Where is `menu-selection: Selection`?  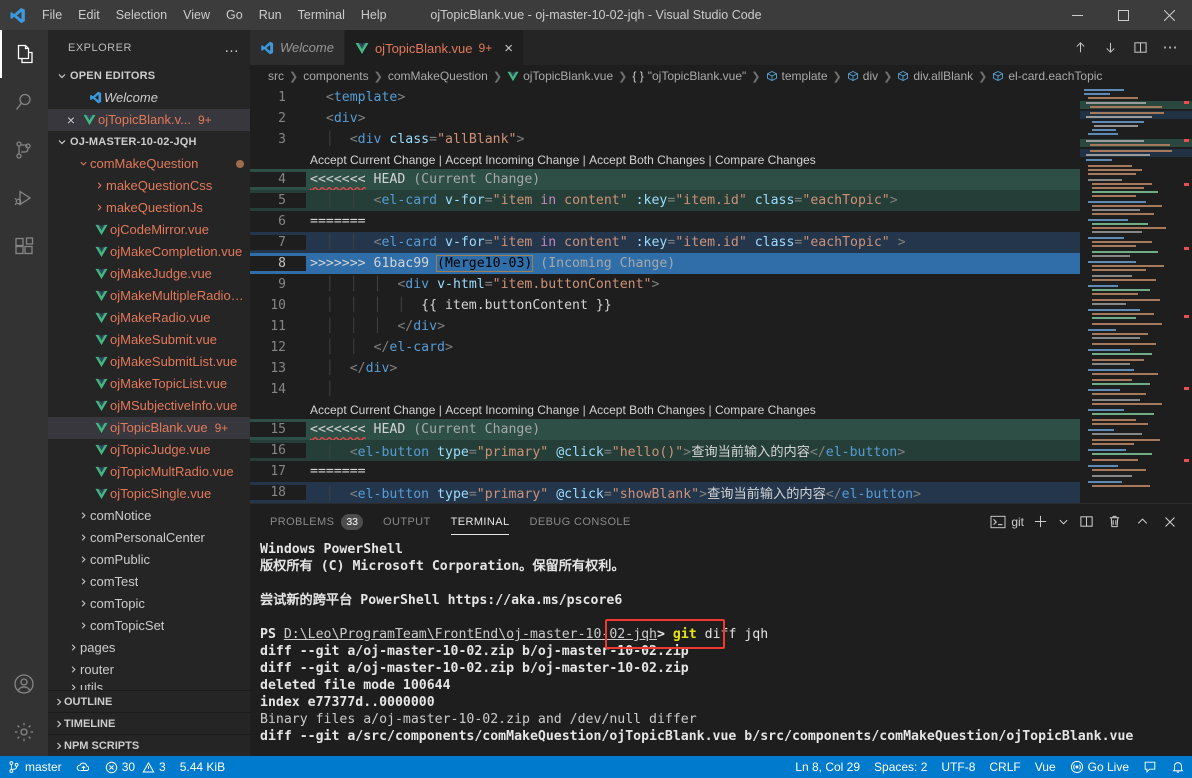
menu-selection: Selection is located at coordinates (141, 15).